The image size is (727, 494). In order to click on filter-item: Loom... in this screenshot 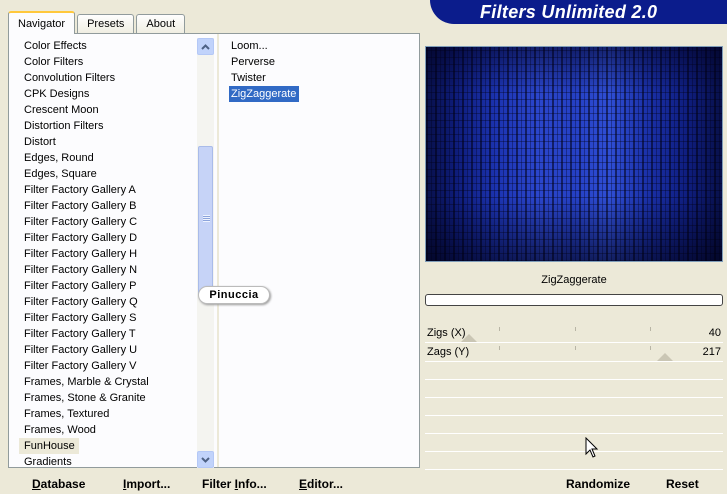, I will do `click(319, 46)`.